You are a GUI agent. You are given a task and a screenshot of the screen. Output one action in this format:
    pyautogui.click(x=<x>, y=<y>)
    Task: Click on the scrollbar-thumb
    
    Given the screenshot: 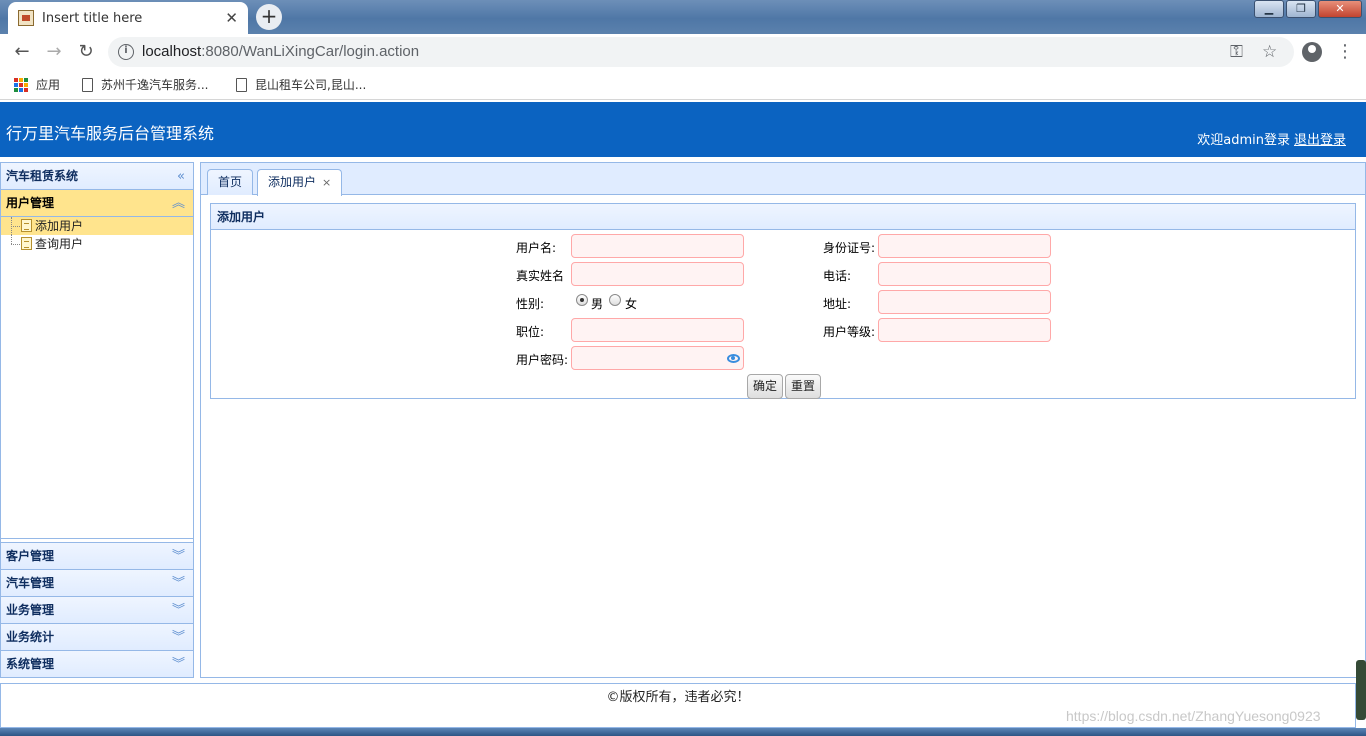 What is the action you would take?
    pyautogui.click(x=1361, y=690)
    